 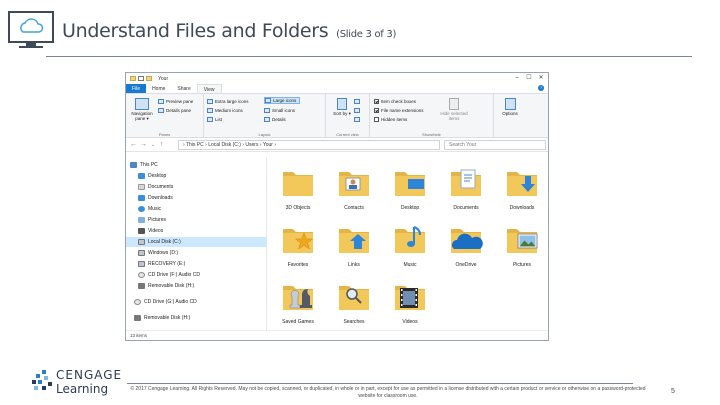 What do you see at coordinates (142, 104) in the screenshot?
I see `navigation-pane-icon` at bounding box center [142, 104].